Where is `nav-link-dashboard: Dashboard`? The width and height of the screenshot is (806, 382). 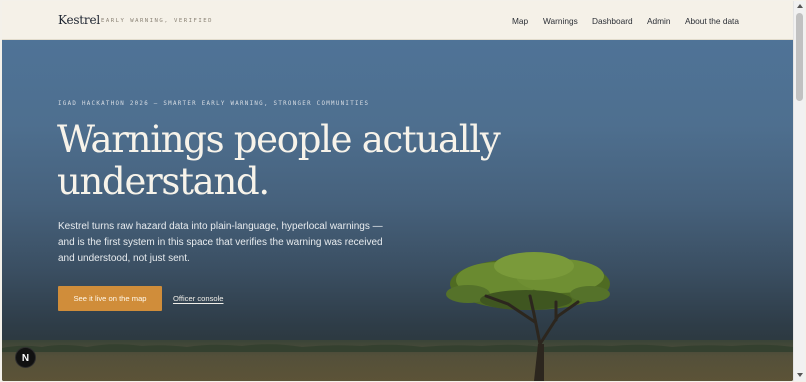 nav-link-dashboard: Dashboard is located at coordinates (612, 21).